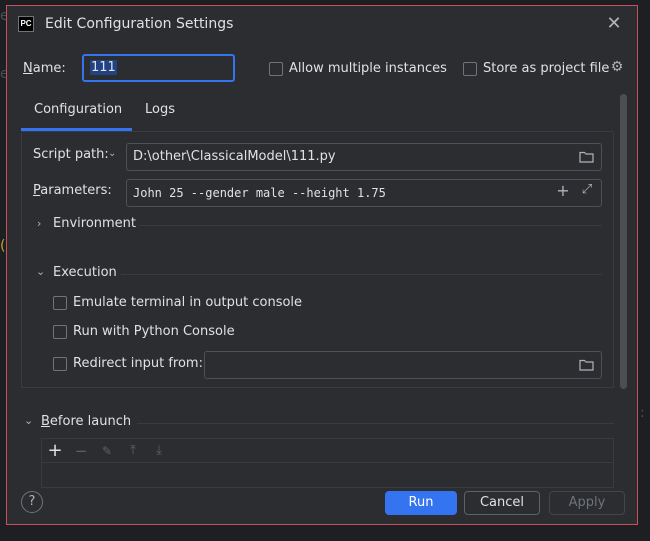 The height and width of the screenshot is (541, 650). I want to click on name-input: 111, so click(158, 68).